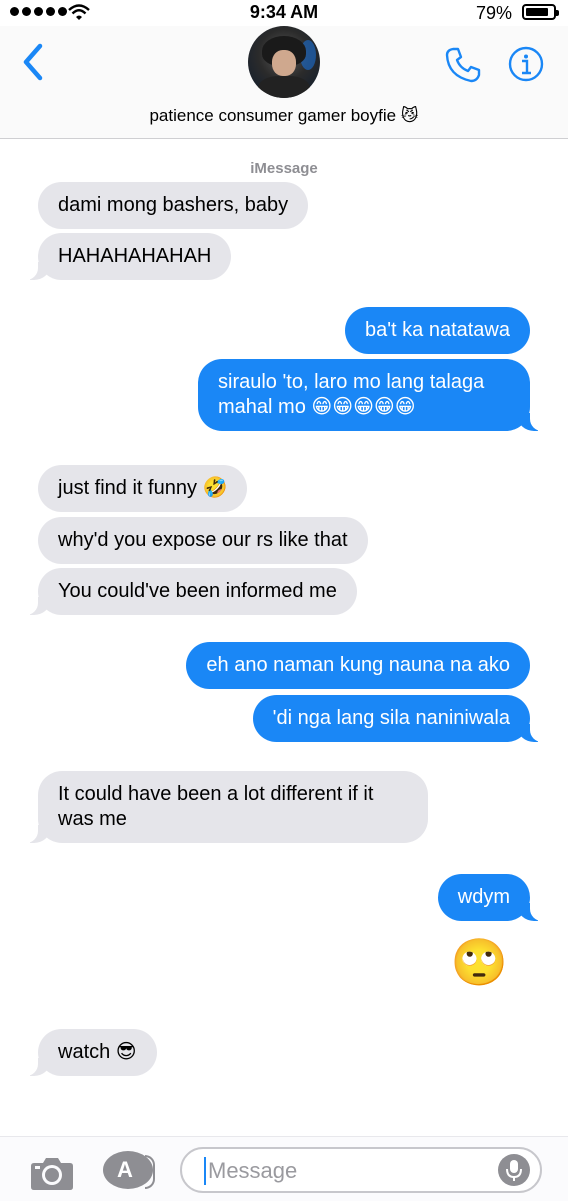 The height and width of the screenshot is (1201, 568). Describe the element at coordinates (479, 962) in the screenshot. I see `emoji-message: 🙄` at that location.